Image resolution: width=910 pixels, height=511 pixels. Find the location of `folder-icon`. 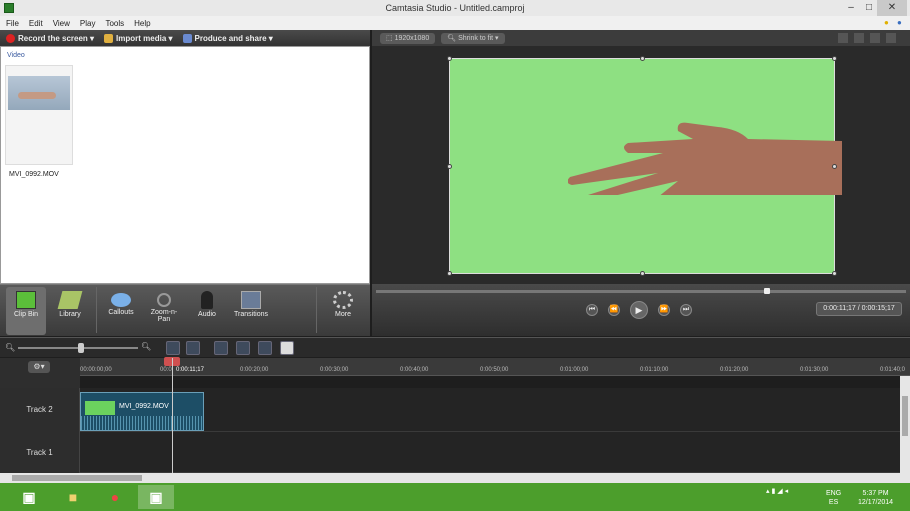

folder-icon is located at coordinates (109, 38).